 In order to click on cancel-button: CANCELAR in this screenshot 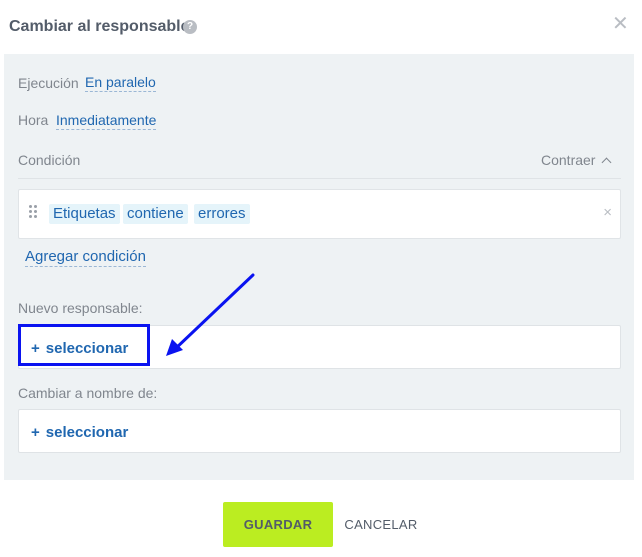, I will do `click(381, 524)`.